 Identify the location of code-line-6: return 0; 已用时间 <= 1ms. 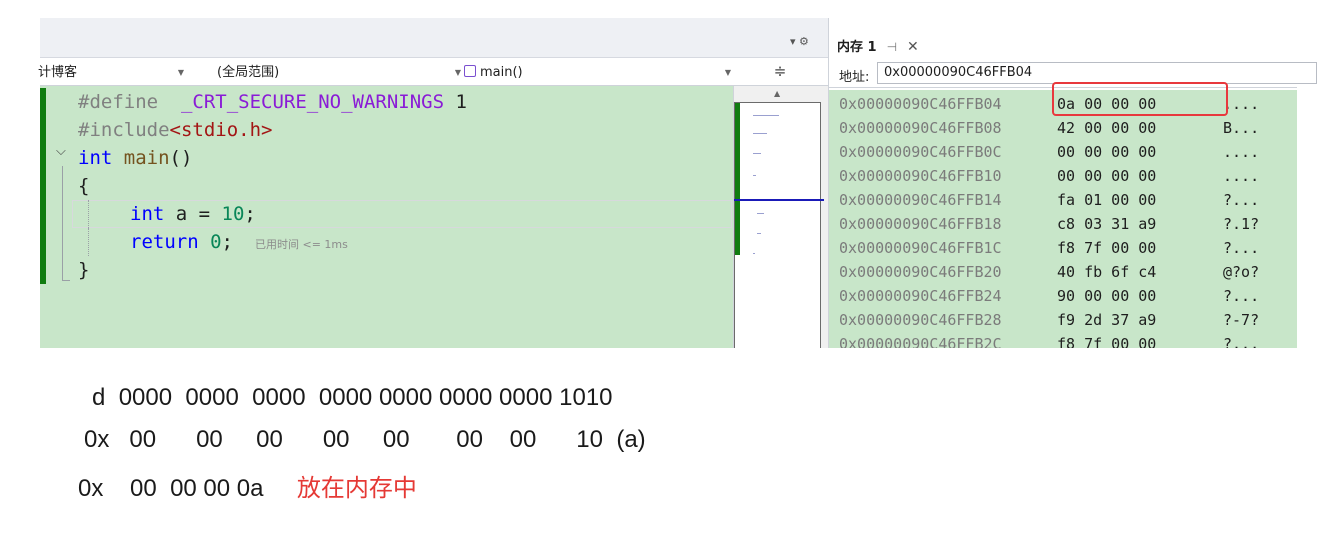
(239, 242).